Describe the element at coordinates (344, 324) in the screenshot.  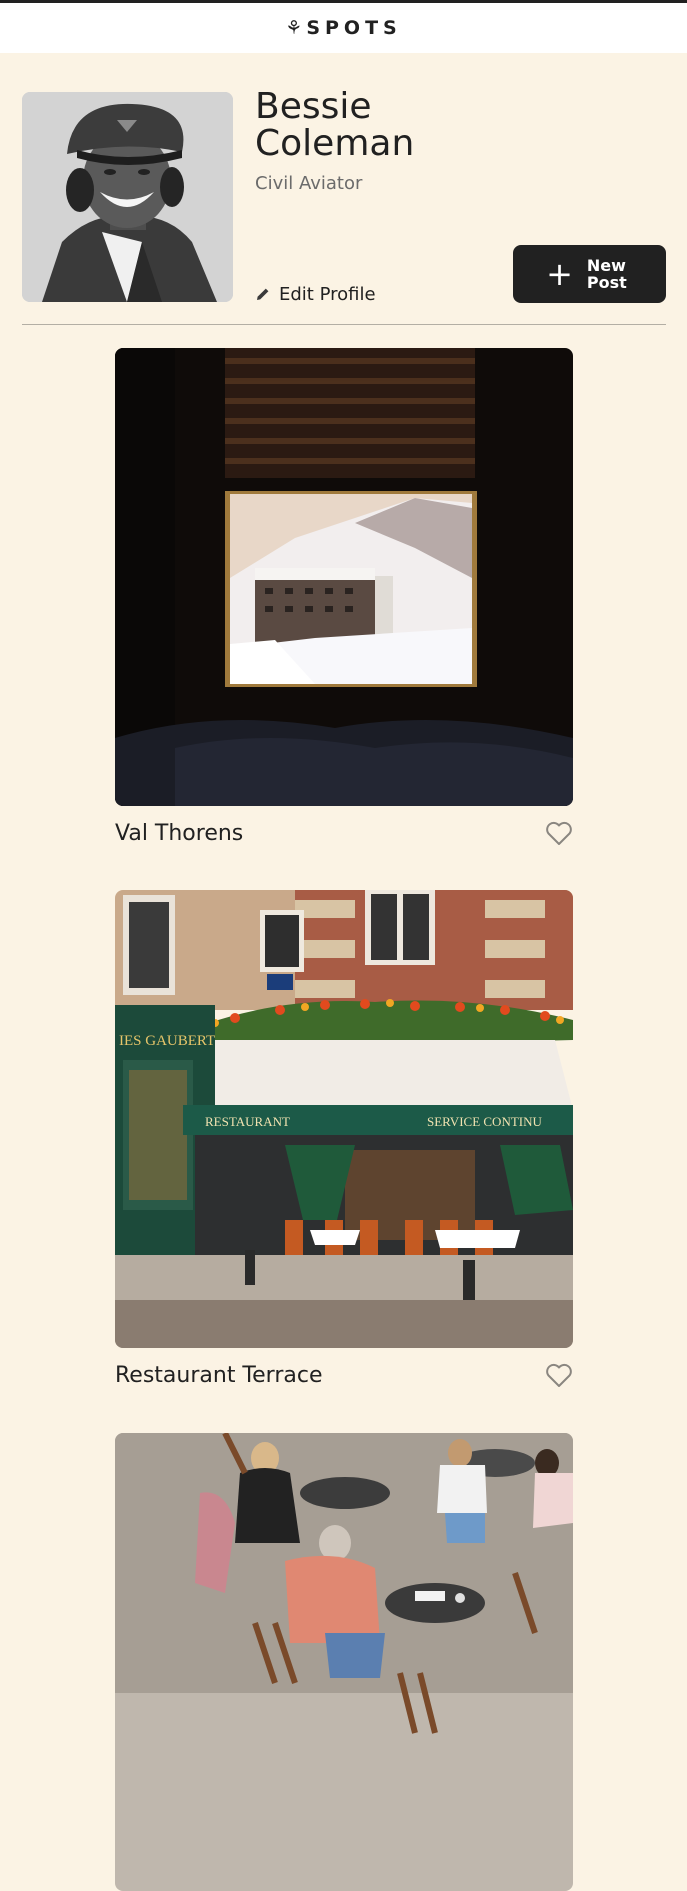
I see `divider` at that location.